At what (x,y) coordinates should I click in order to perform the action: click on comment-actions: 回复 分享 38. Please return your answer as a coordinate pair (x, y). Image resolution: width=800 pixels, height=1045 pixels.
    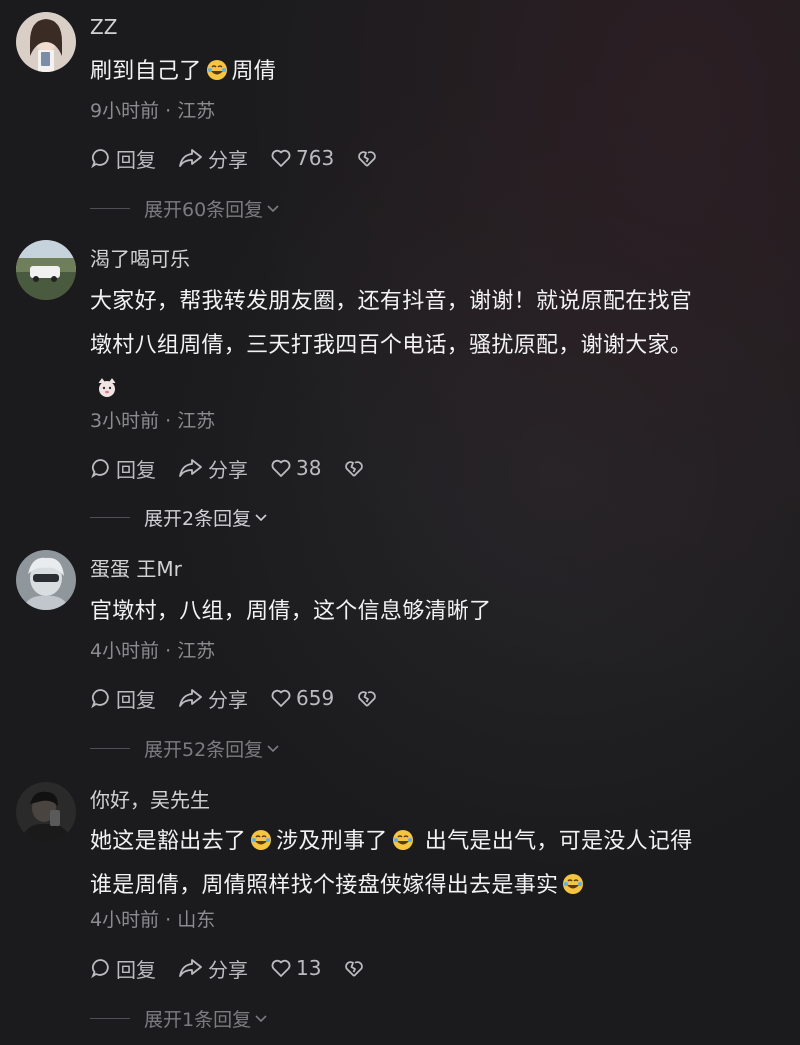
    Looking at the image, I should click on (240, 468).